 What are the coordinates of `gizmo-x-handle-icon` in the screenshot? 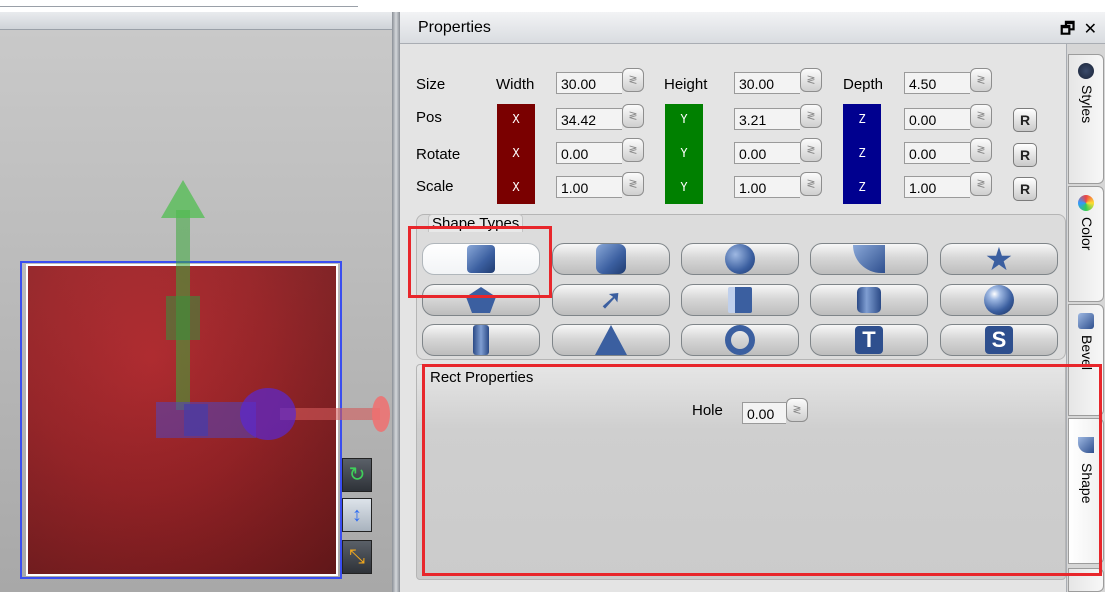 It's located at (381, 414).